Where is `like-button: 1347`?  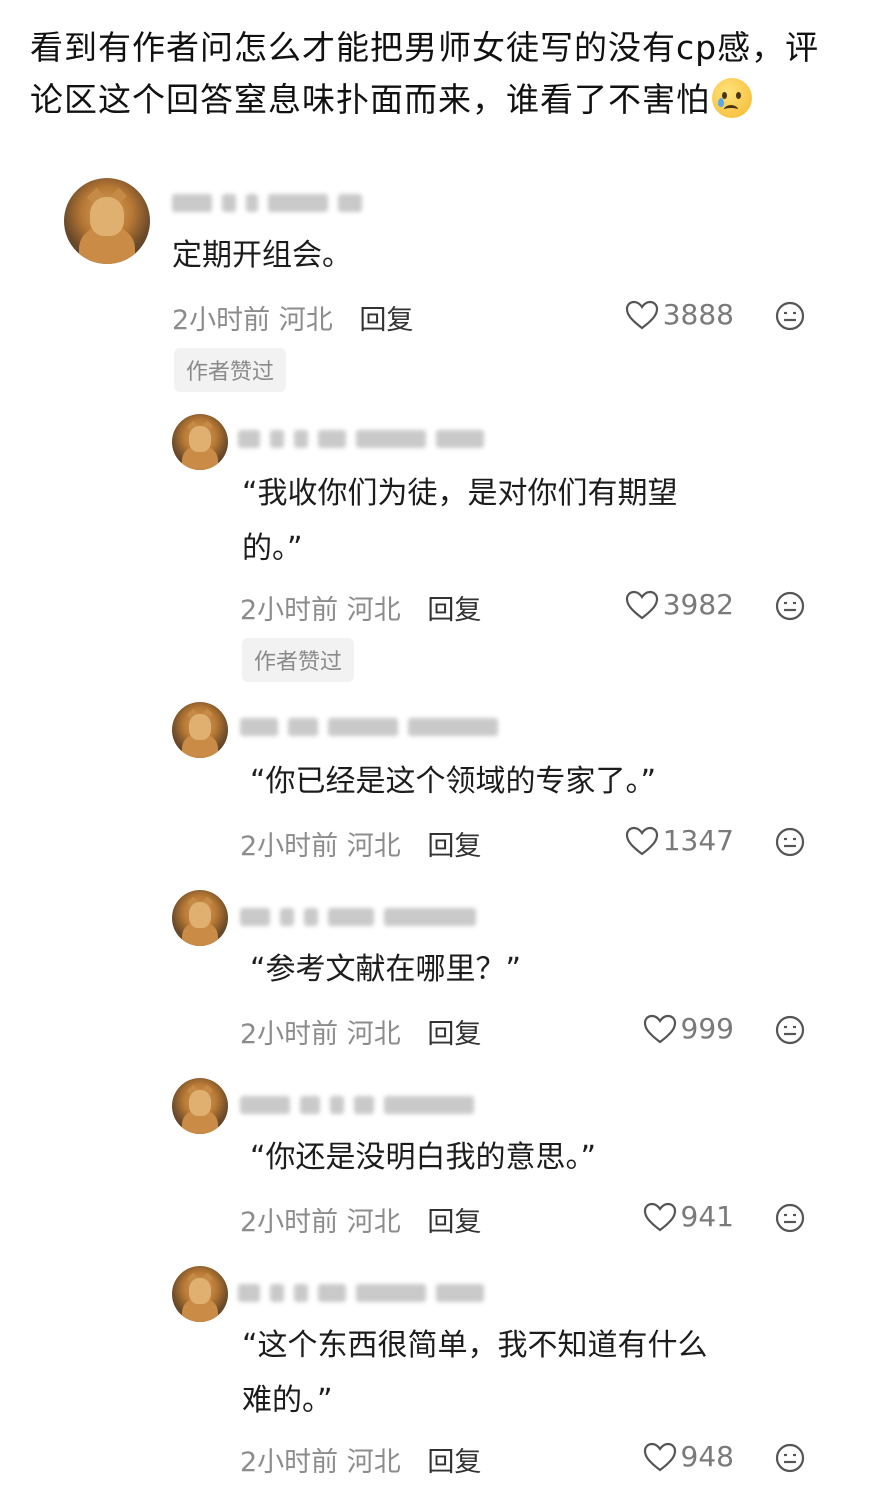
like-button: 1347 is located at coordinates (679, 840).